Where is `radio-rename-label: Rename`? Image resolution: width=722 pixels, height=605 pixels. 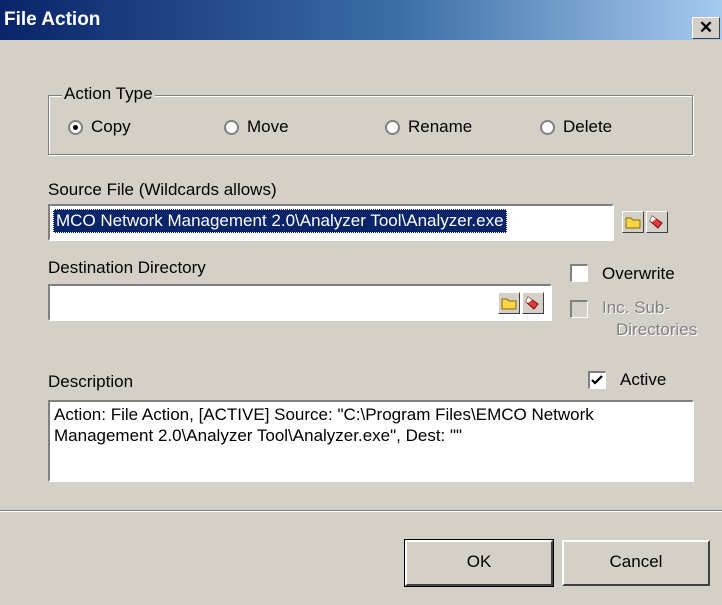 radio-rename-label: Rename is located at coordinates (440, 126).